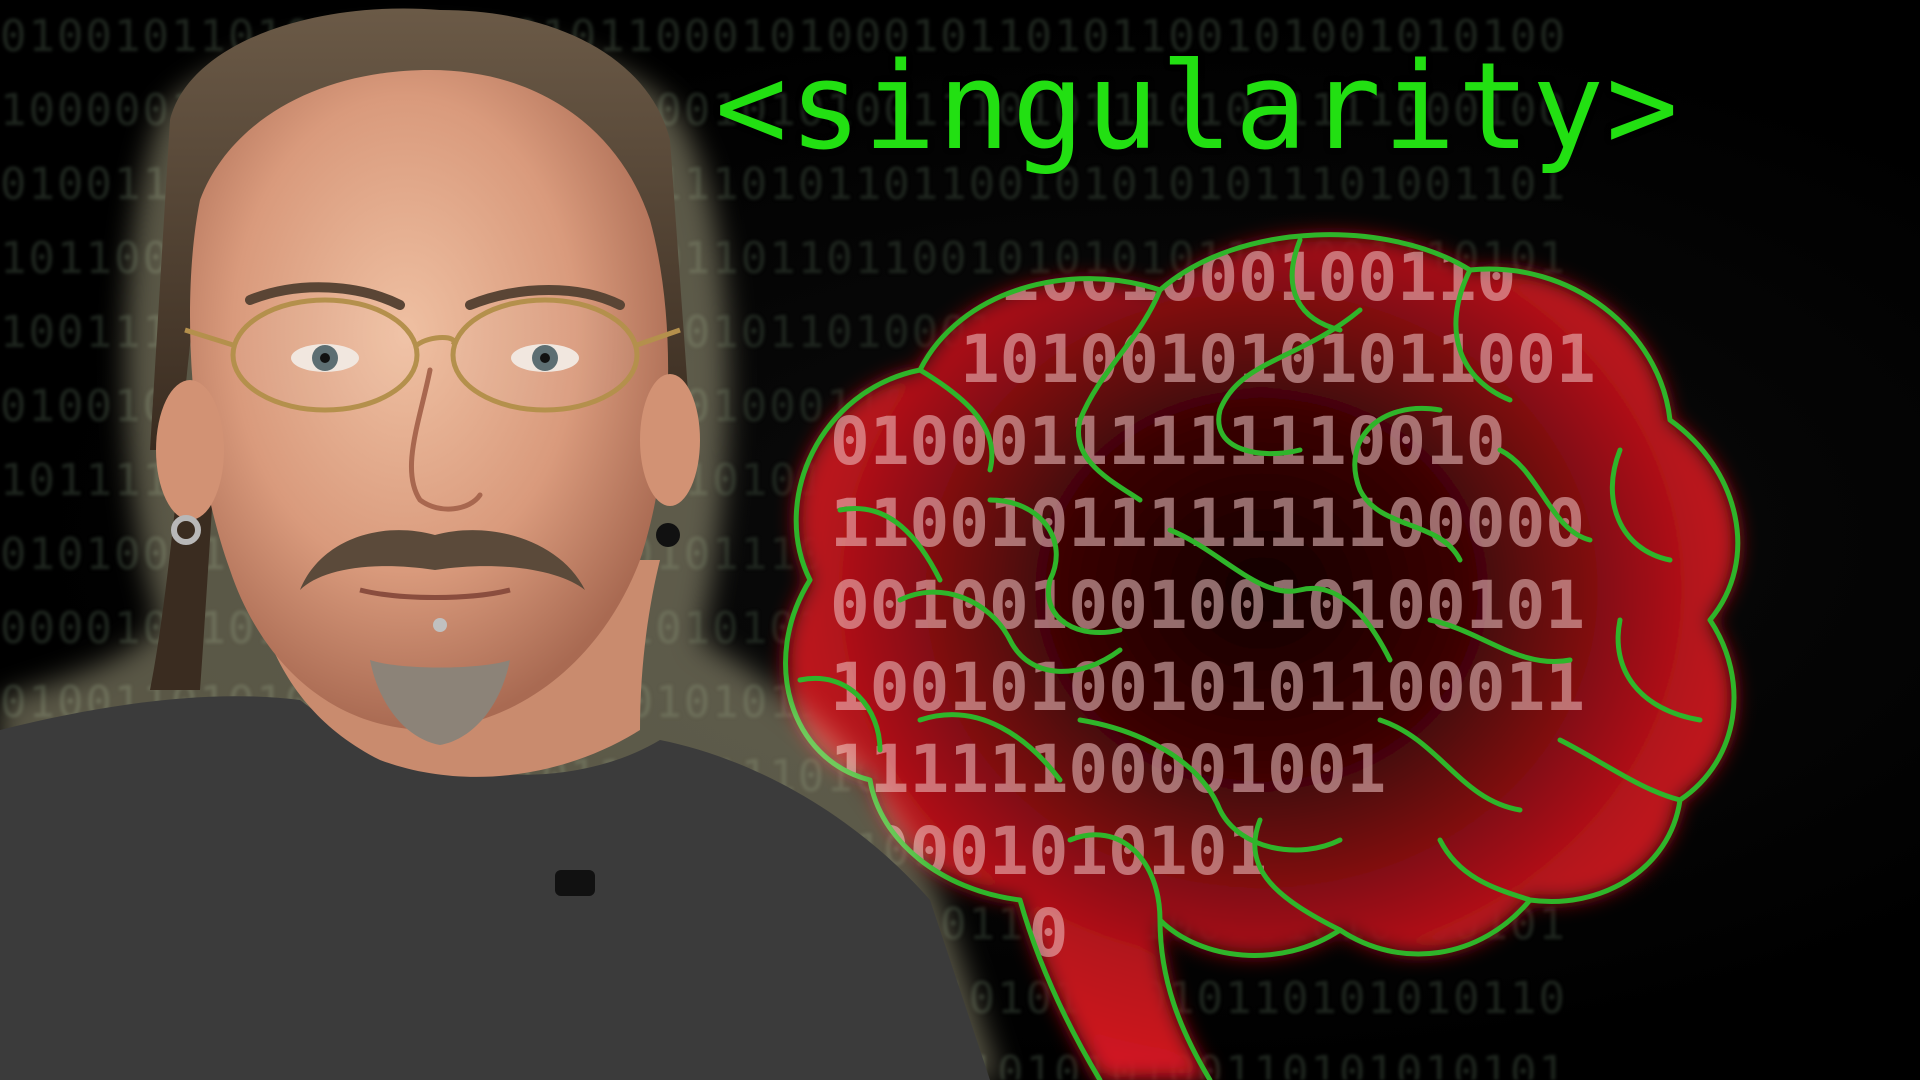 The width and height of the screenshot is (1920, 1080). What do you see at coordinates (575, 883) in the screenshot?
I see `microphone-icon` at bounding box center [575, 883].